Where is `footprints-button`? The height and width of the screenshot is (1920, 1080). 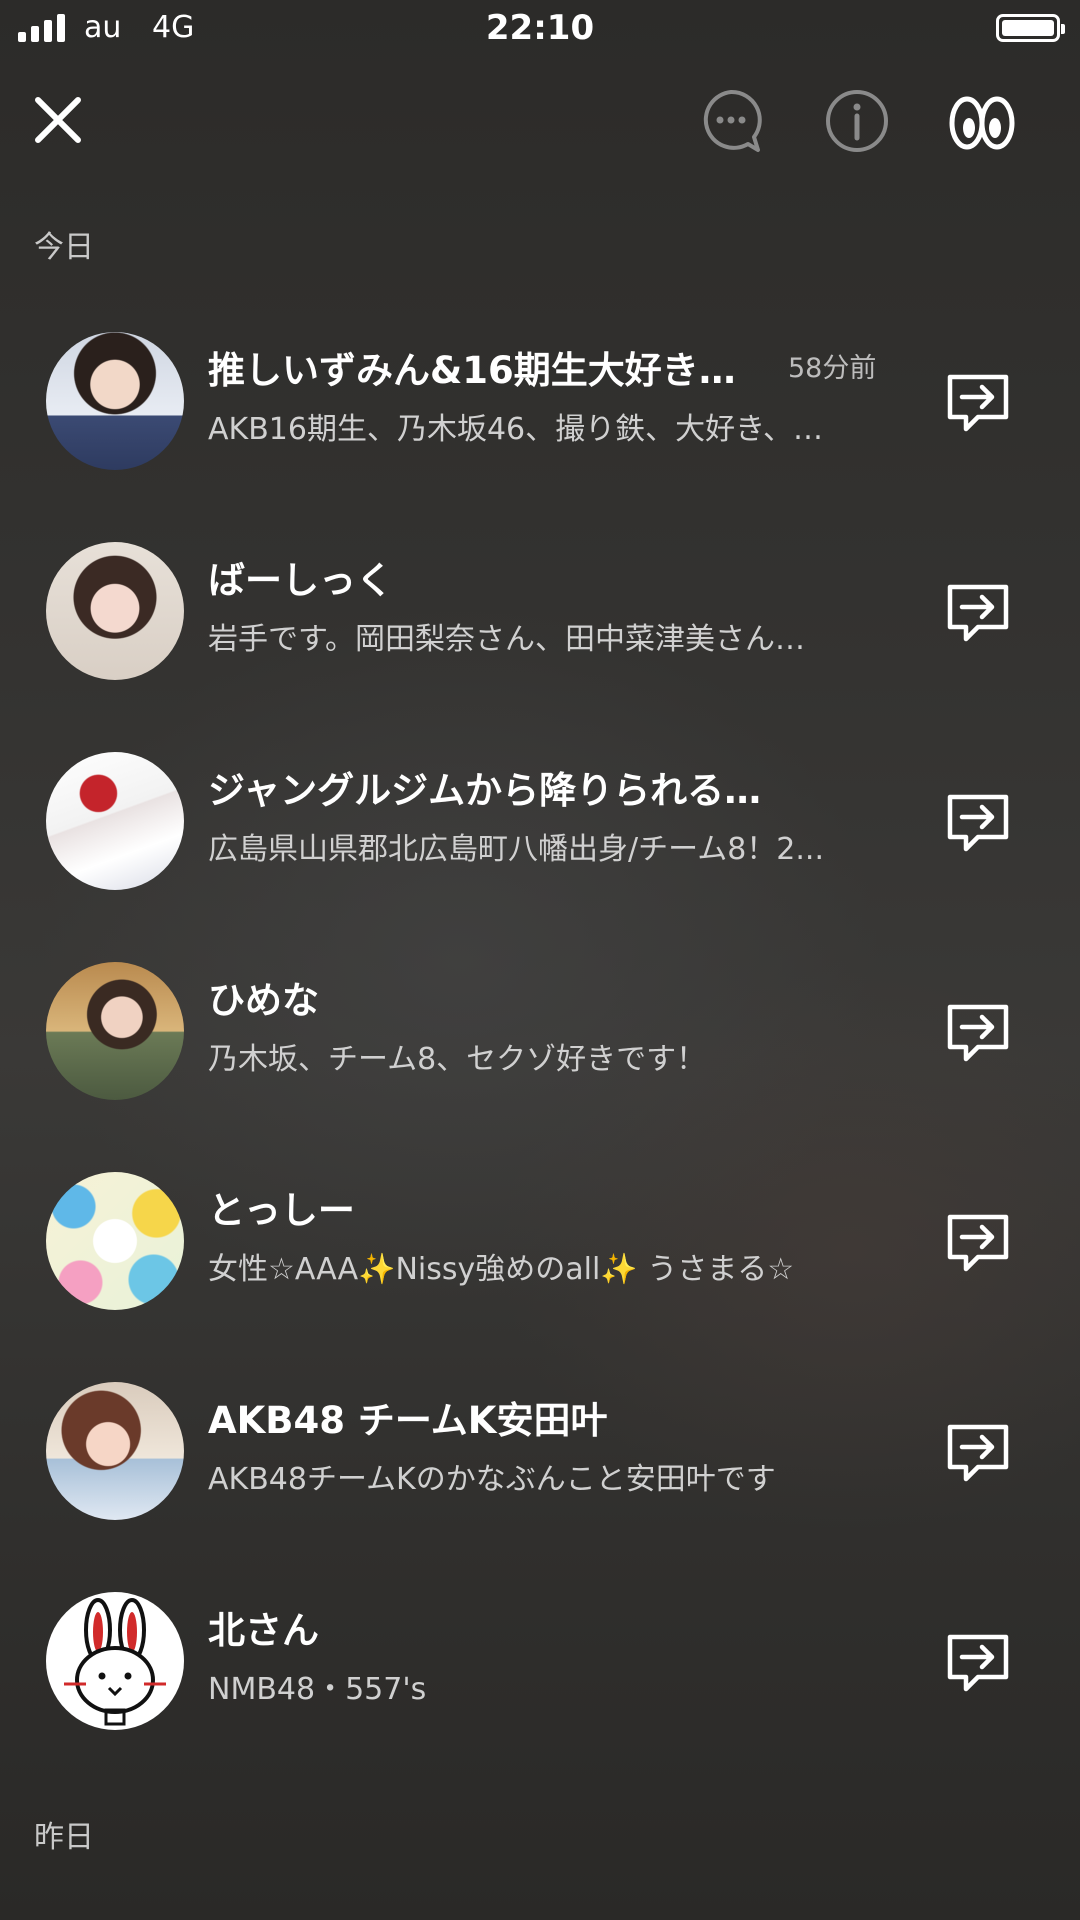
footprints-button is located at coordinates (982, 121).